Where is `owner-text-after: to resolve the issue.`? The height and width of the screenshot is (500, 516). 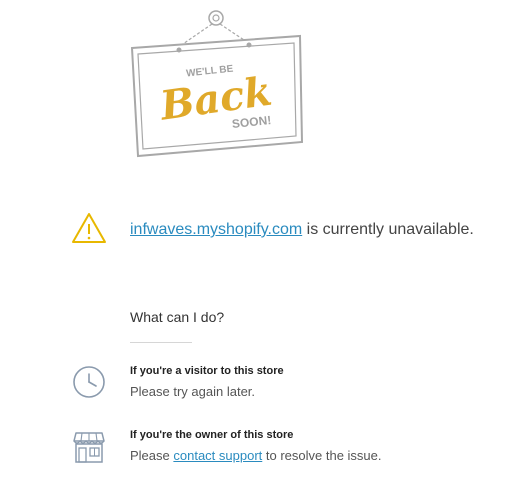 owner-text-after: to resolve the issue. is located at coordinates (322, 455).